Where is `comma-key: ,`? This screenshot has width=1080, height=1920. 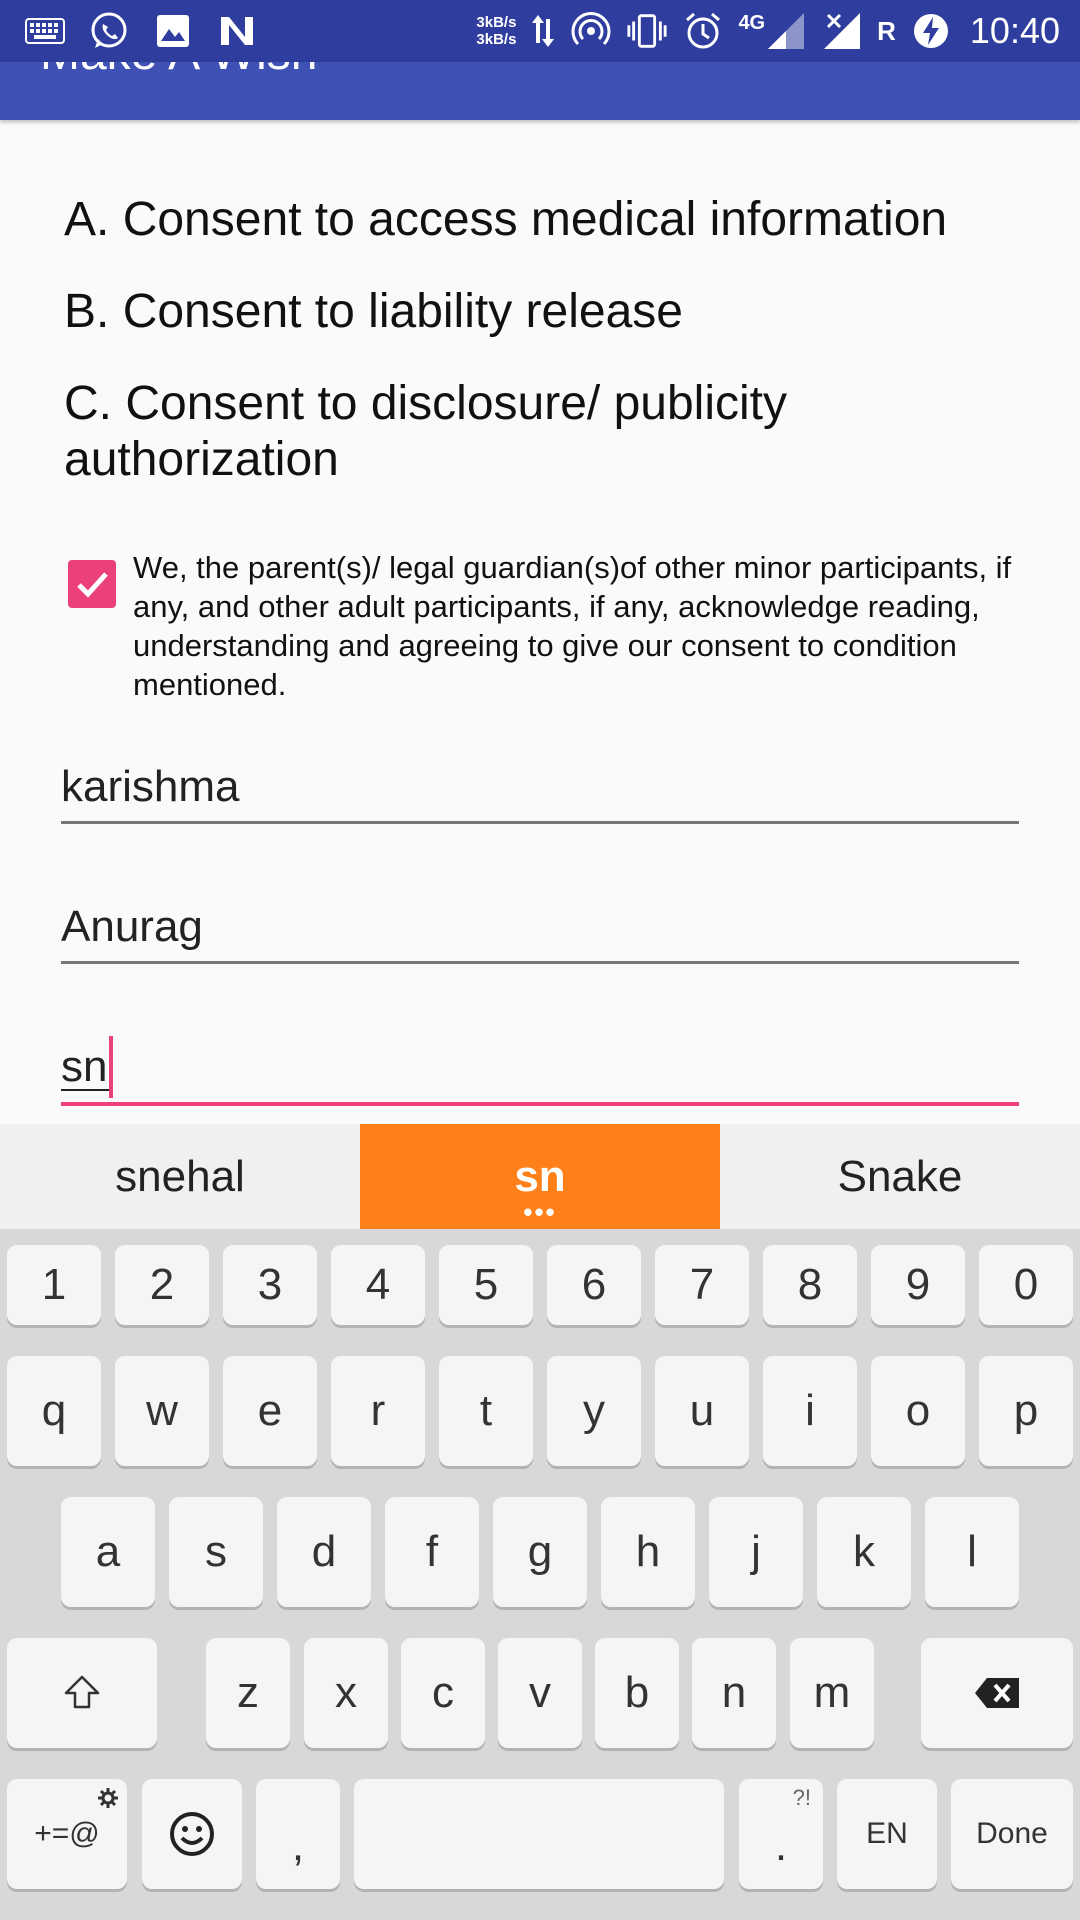
comma-key: , is located at coordinates (298, 1834).